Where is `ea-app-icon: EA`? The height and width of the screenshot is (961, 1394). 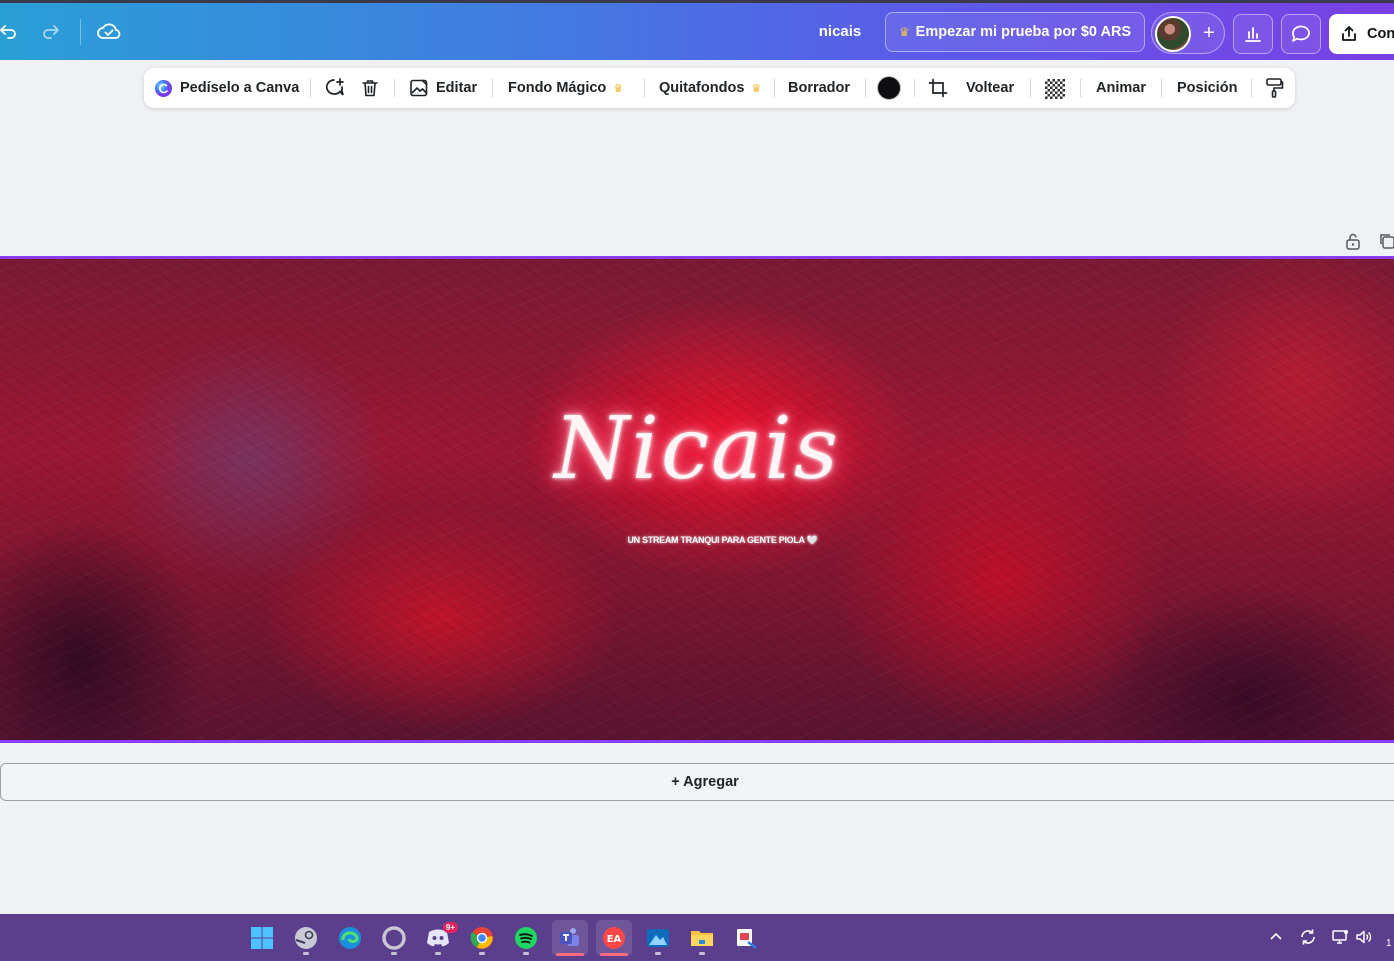
ea-app-icon: EA is located at coordinates (614, 938).